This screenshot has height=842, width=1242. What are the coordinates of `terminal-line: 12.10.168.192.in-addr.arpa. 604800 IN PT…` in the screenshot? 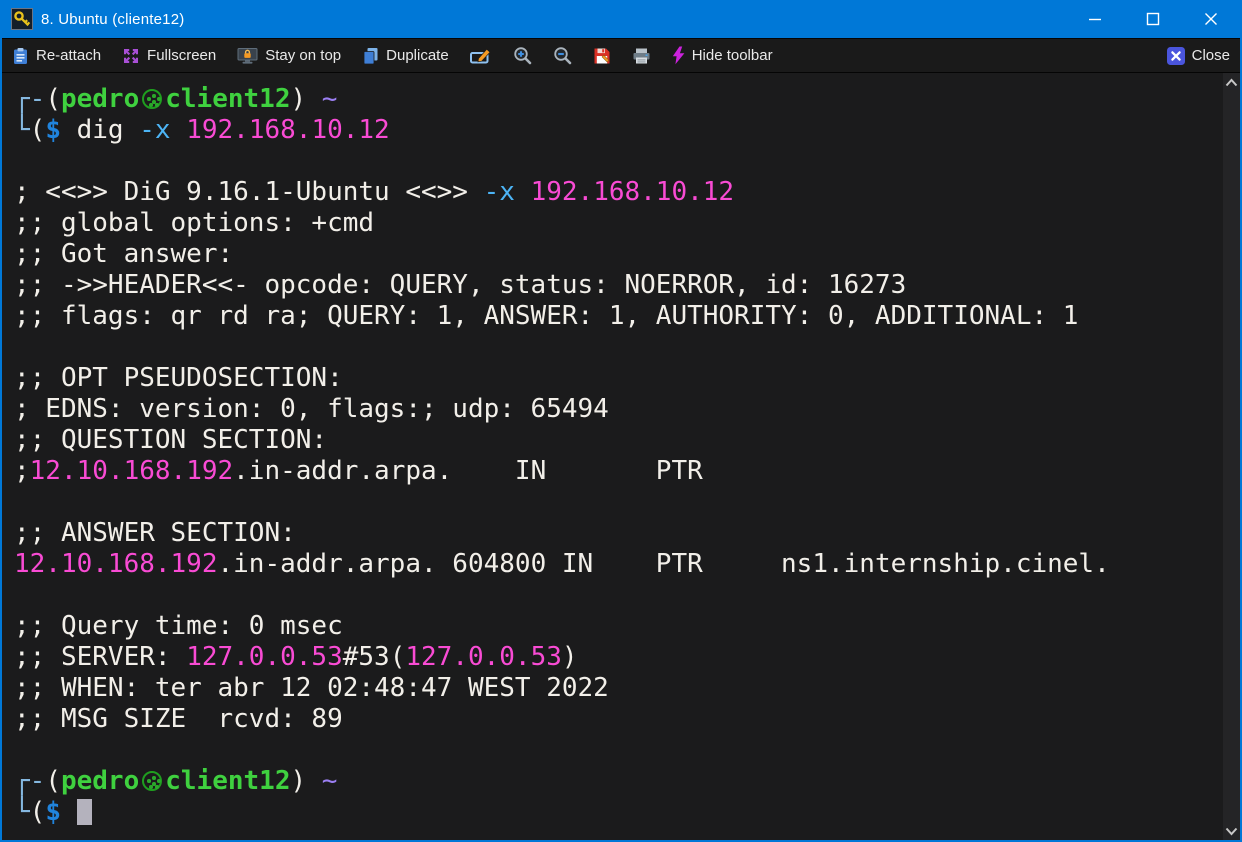 It's located at (618, 564).